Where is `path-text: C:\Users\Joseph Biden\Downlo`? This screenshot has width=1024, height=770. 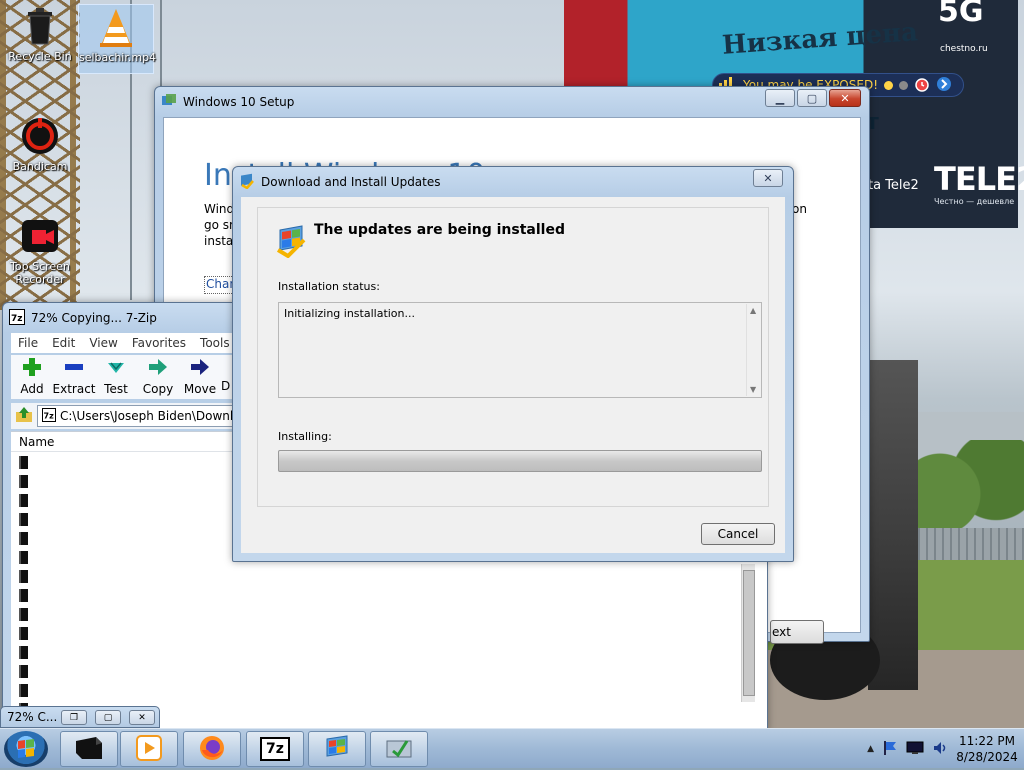
path-text: C:\Users\Joseph Biden\Downlo is located at coordinates (150, 416).